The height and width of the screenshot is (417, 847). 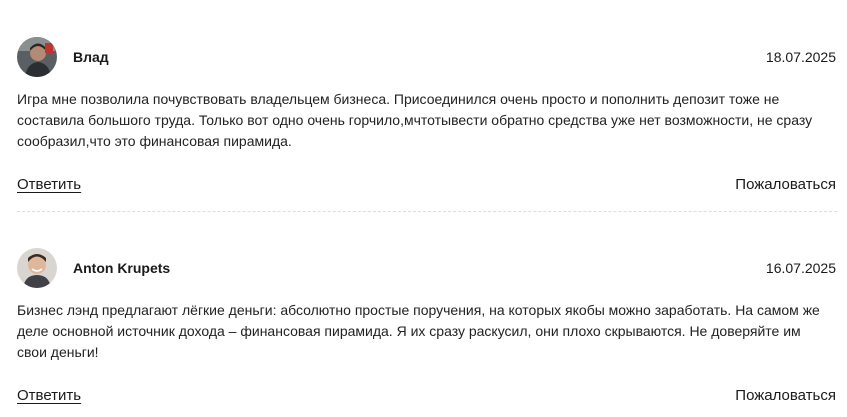 I want to click on review-author: Влад, so click(x=91, y=57).